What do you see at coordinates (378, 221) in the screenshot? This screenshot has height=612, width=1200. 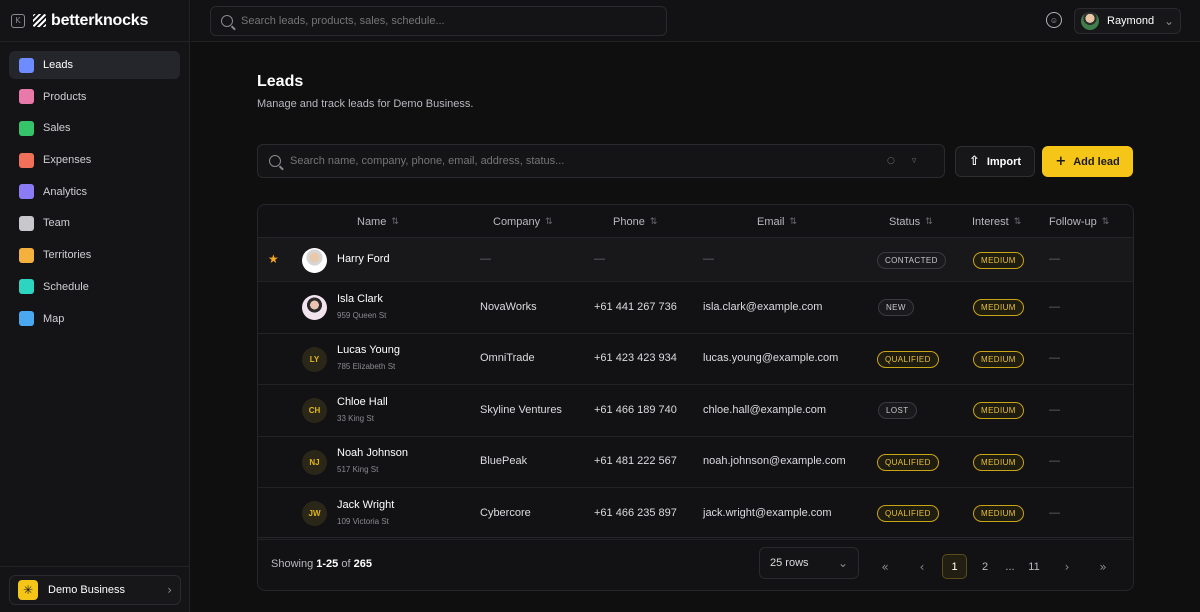 I see `column-header-name: Name ⇅` at bounding box center [378, 221].